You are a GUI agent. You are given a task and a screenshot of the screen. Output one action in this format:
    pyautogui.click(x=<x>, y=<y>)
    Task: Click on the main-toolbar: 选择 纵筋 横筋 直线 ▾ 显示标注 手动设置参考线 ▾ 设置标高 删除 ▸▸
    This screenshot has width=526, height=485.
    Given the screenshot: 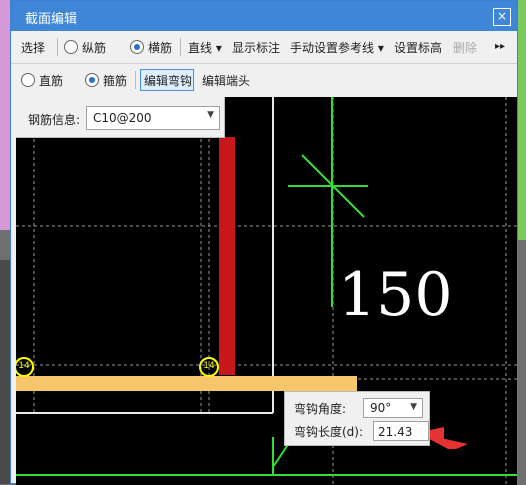 What is the action you would take?
    pyautogui.click(x=264, y=47)
    